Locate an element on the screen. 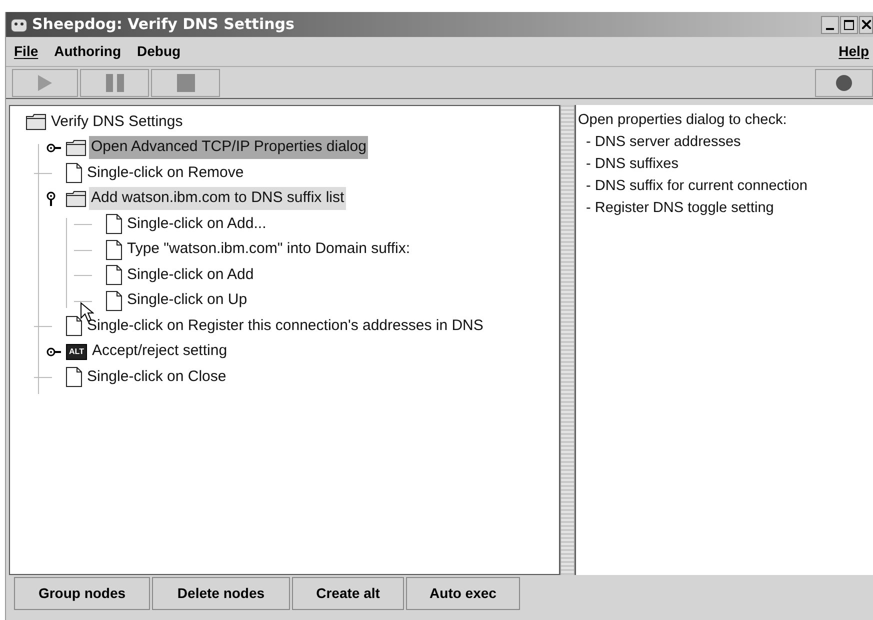 This screenshot has height=620, width=873. tree-item: Single-click on Close is located at coordinates (156, 377).